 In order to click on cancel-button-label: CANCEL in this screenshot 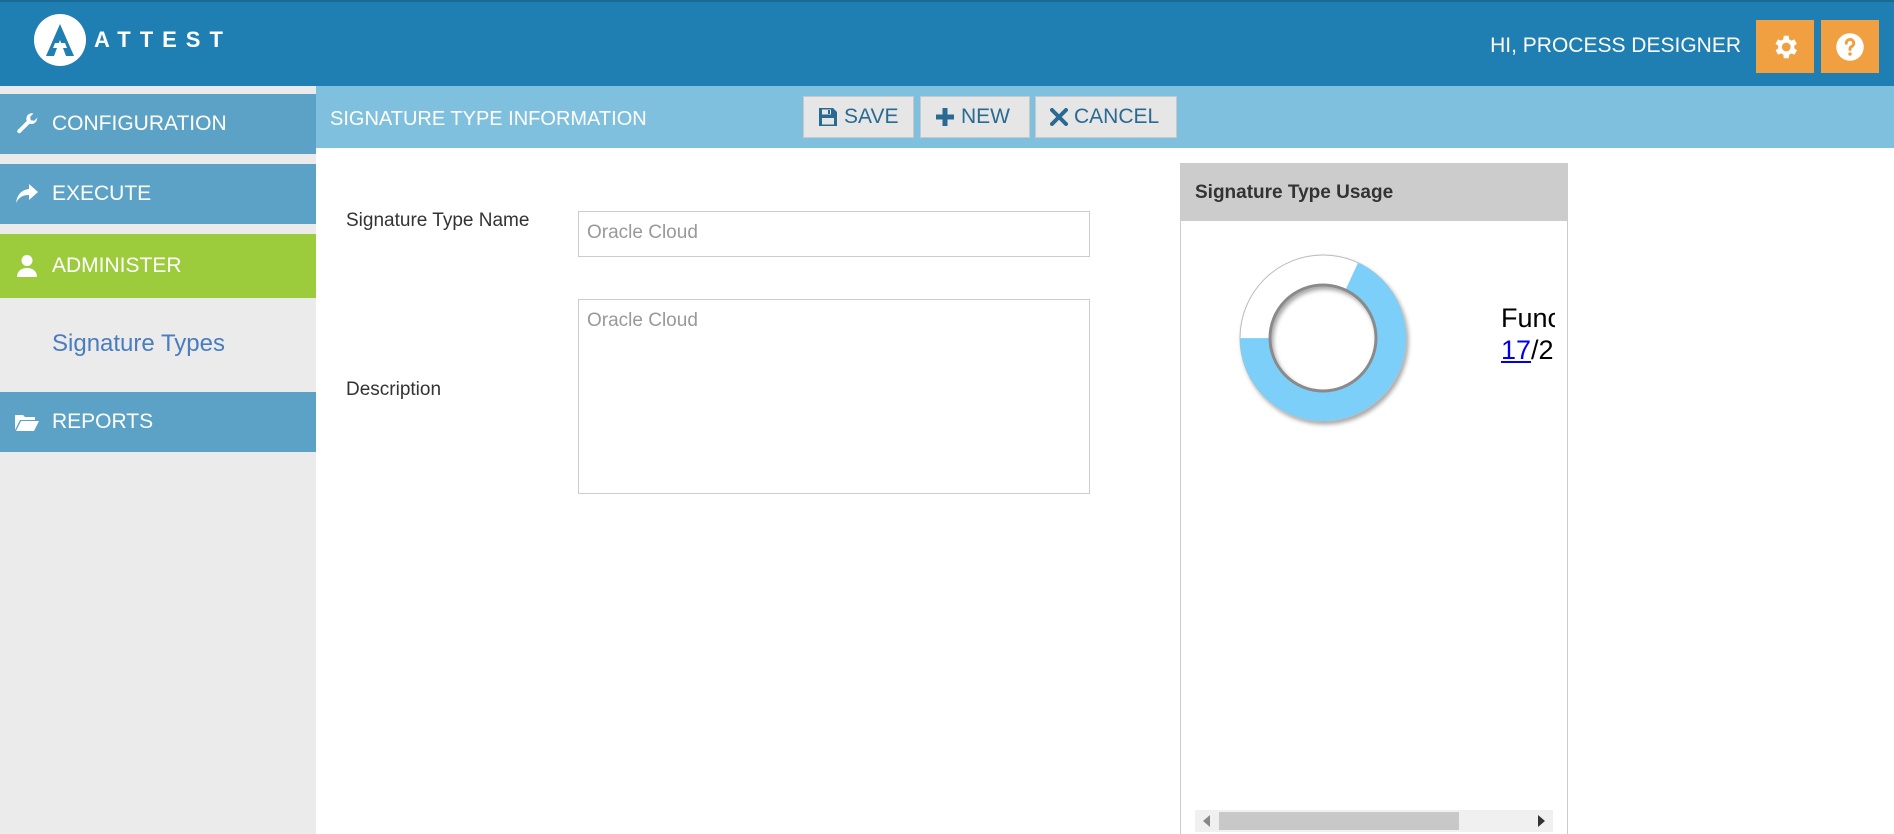, I will do `click(1117, 116)`.